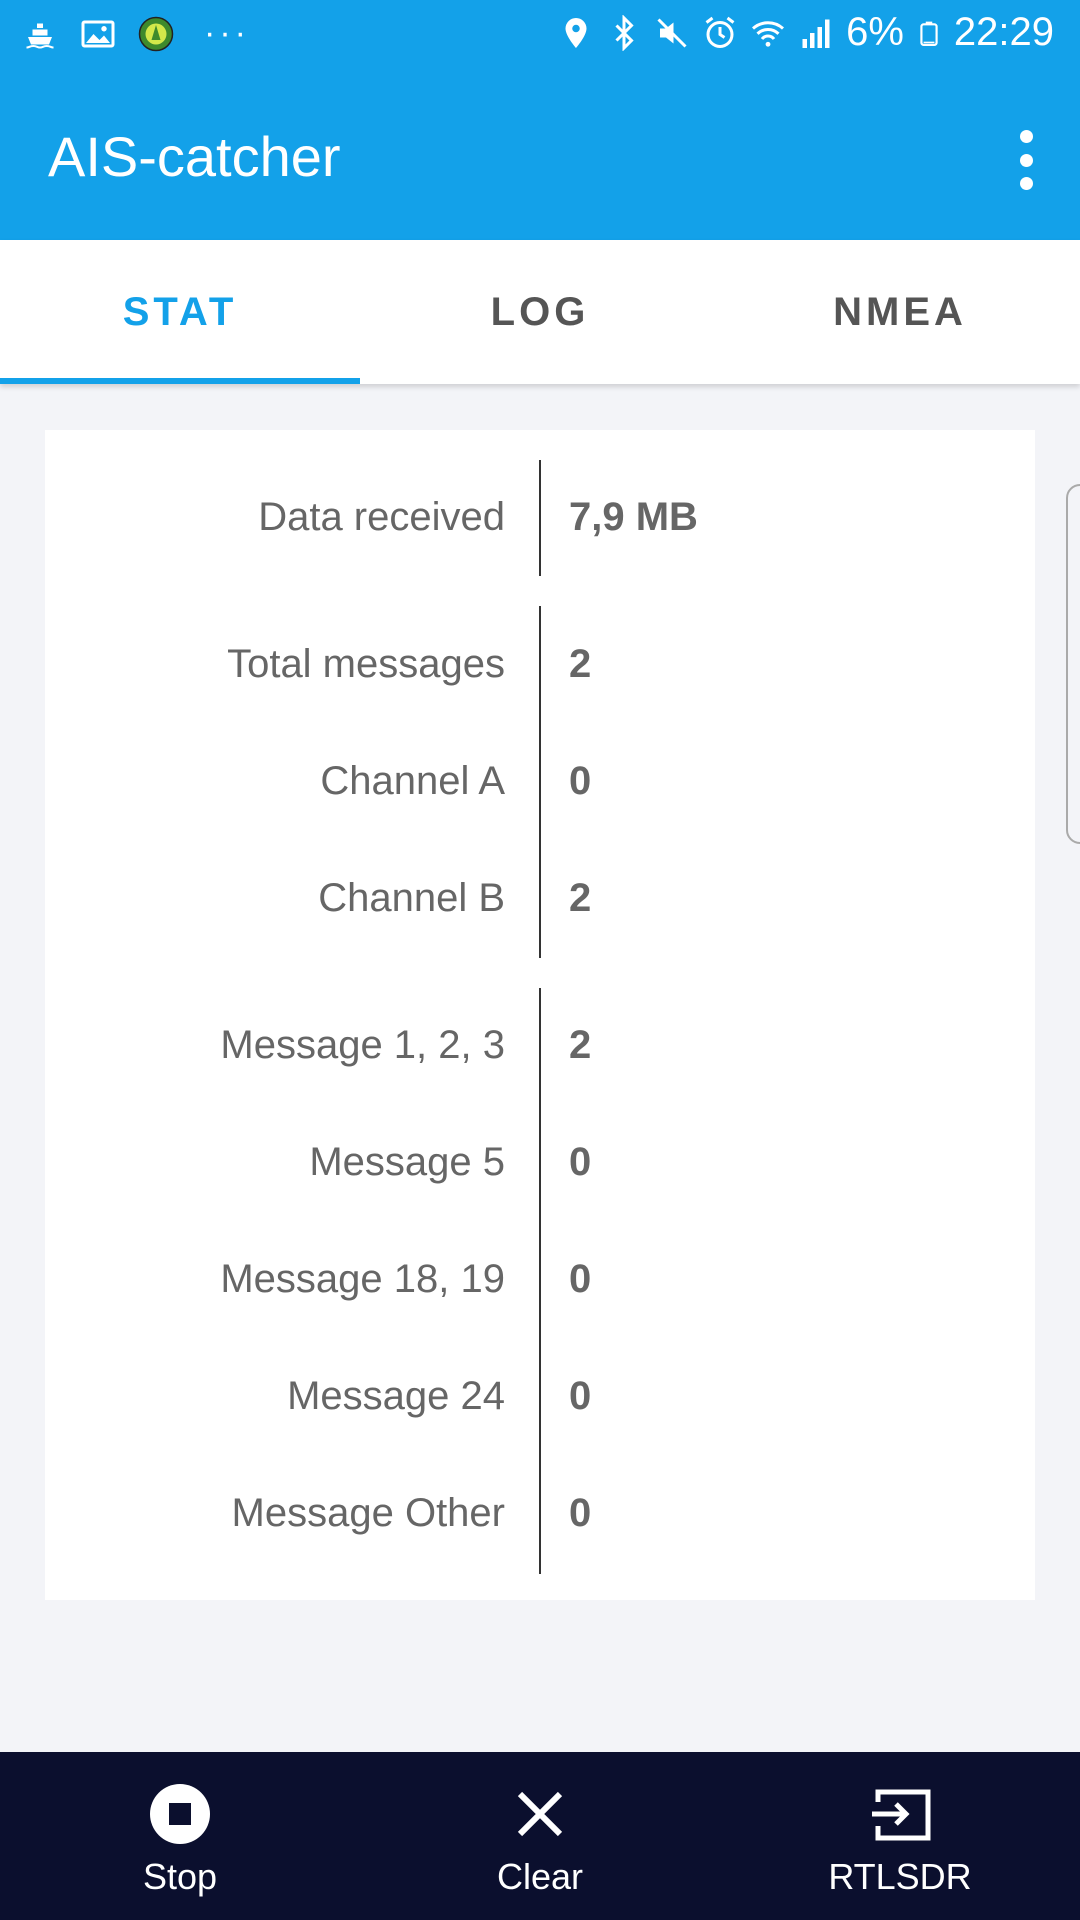 The height and width of the screenshot is (1920, 1080). What do you see at coordinates (540, 1396) in the screenshot?
I see `stat-row-message-24: Message 24 0` at bounding box center [540, 1396].